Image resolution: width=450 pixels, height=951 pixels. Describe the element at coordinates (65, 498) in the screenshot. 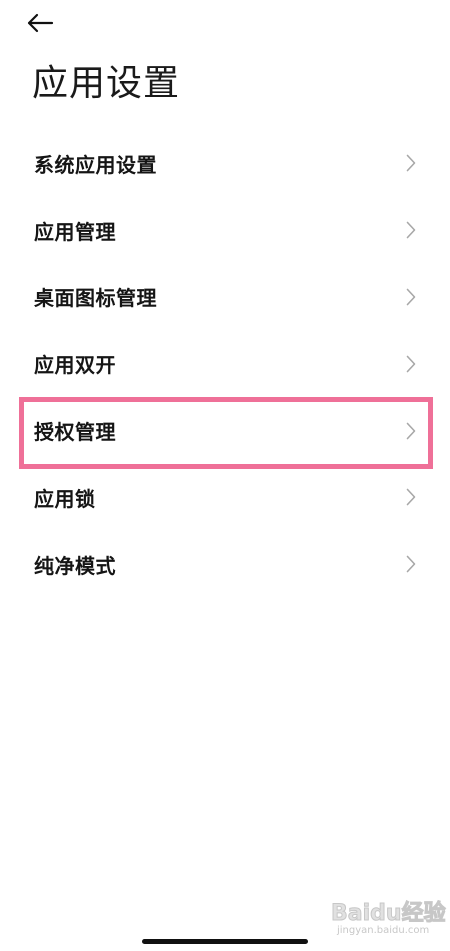

I see `list-item-label: 应用锁` at that location.